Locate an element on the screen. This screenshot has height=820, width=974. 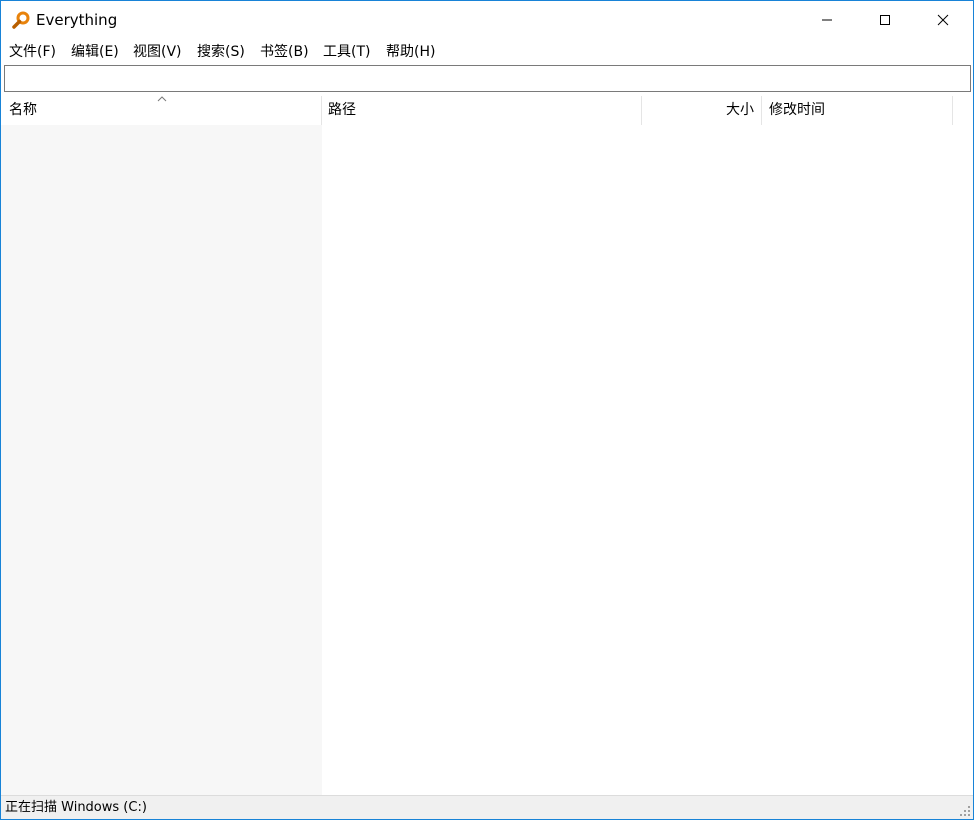
column-header: 名称 路径 大小 修改时间 is located at coordinates (487, 110).